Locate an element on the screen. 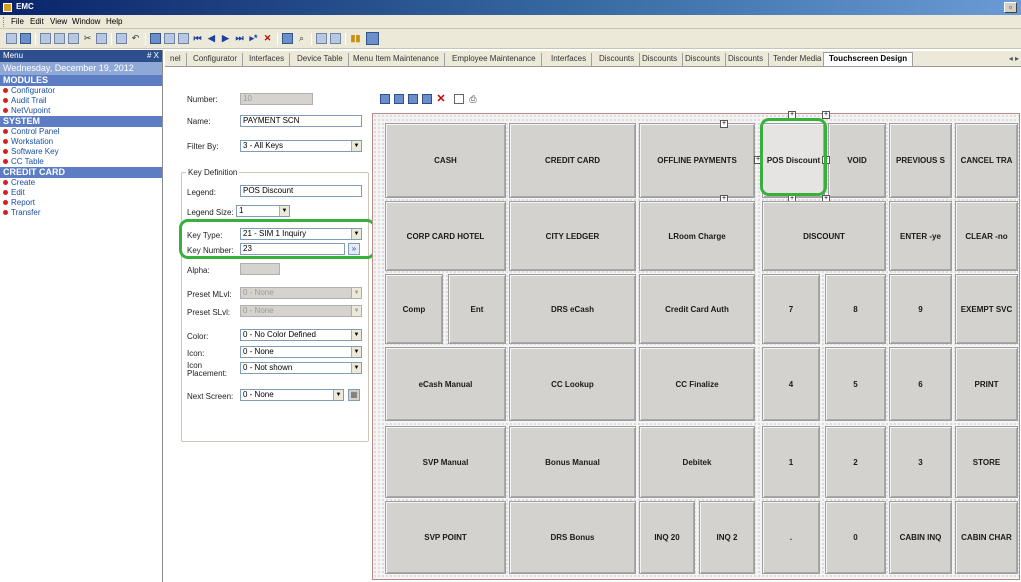 This screenshot has height=582, width=1021. key-previous-s: PREVIOUS S is located at coordinates (920, 160).